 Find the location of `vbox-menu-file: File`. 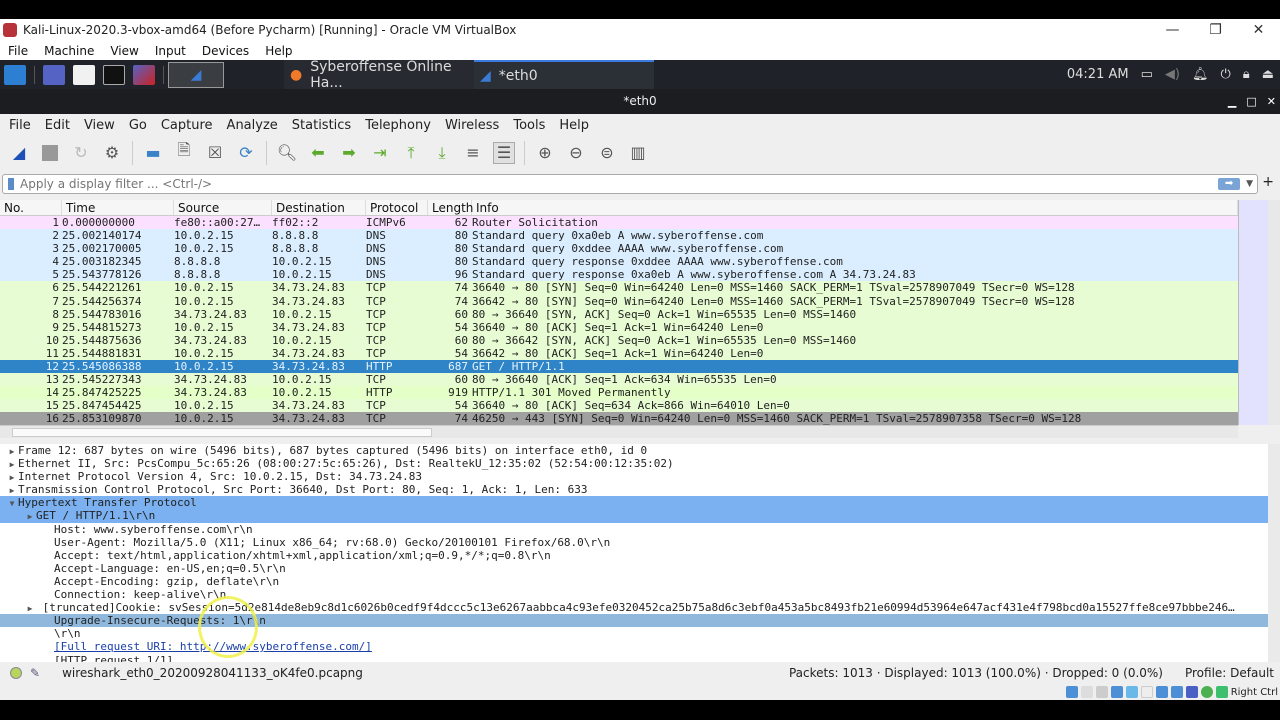

vbox-menu-file: File is located at coordinates (18, 51).